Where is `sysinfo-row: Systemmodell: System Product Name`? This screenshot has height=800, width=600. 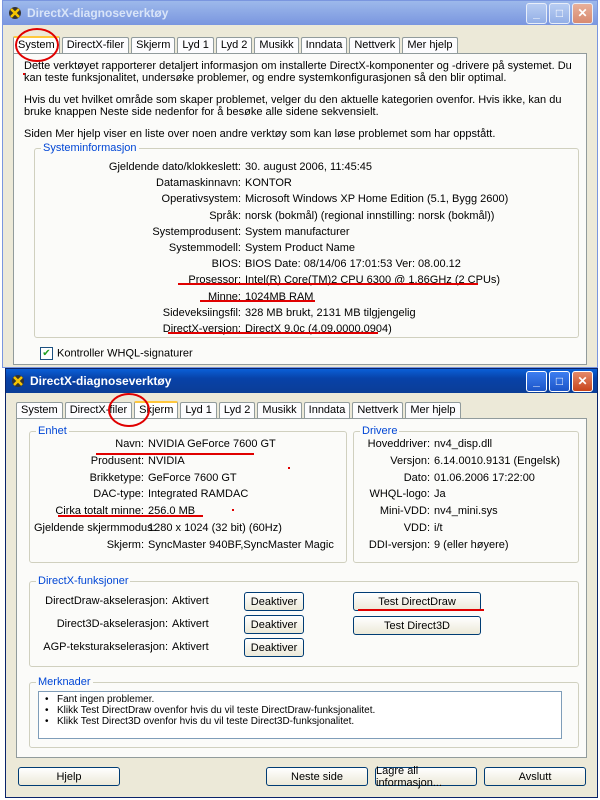
sysinfo-row: Systemmodell: System Product Name is located at coordinates (200, 248).